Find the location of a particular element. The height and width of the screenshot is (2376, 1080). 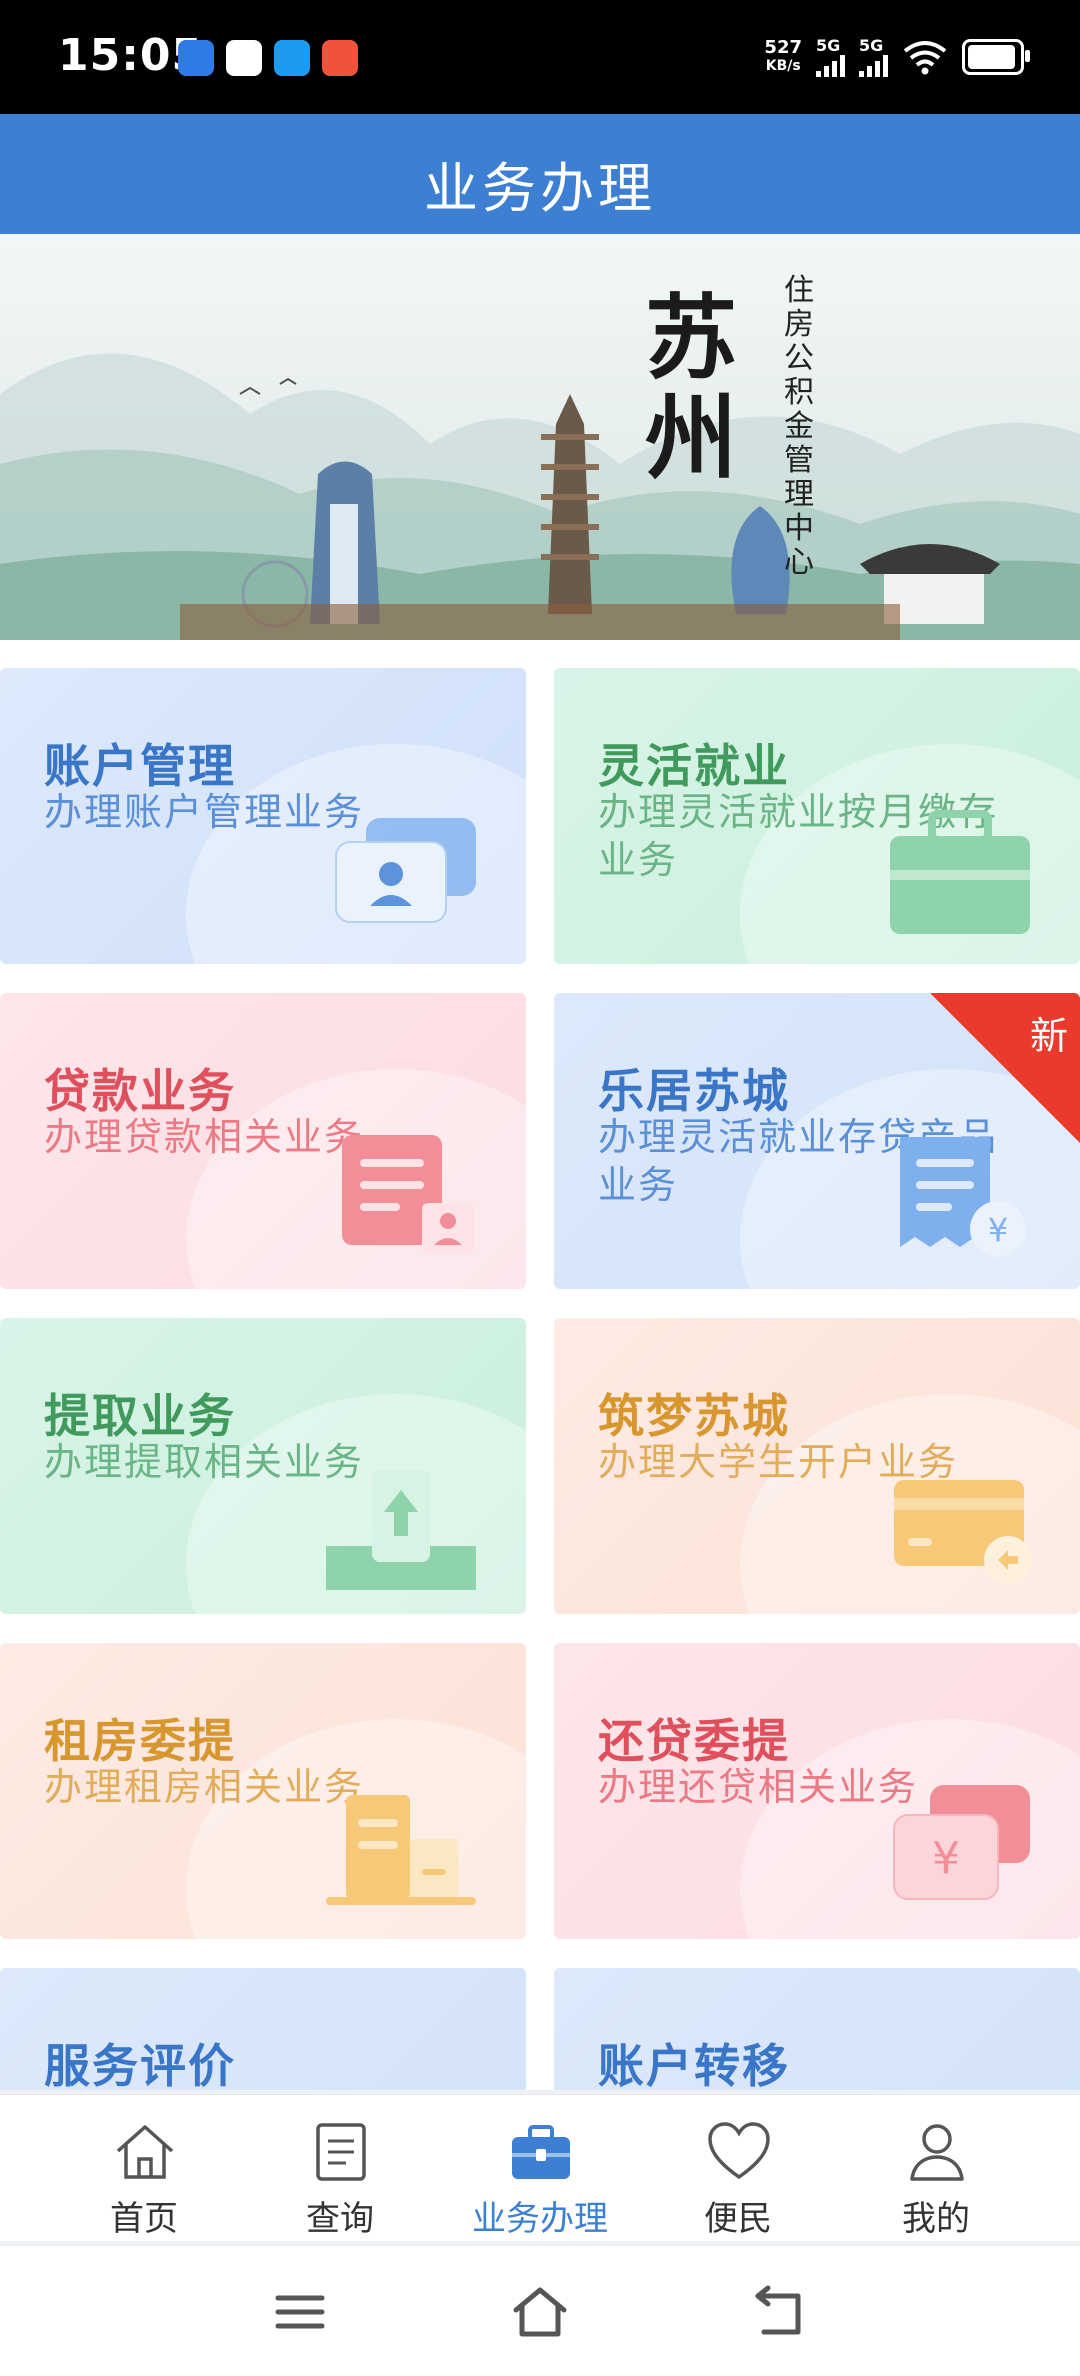

qq-icon is located at coordinates (244, 58).